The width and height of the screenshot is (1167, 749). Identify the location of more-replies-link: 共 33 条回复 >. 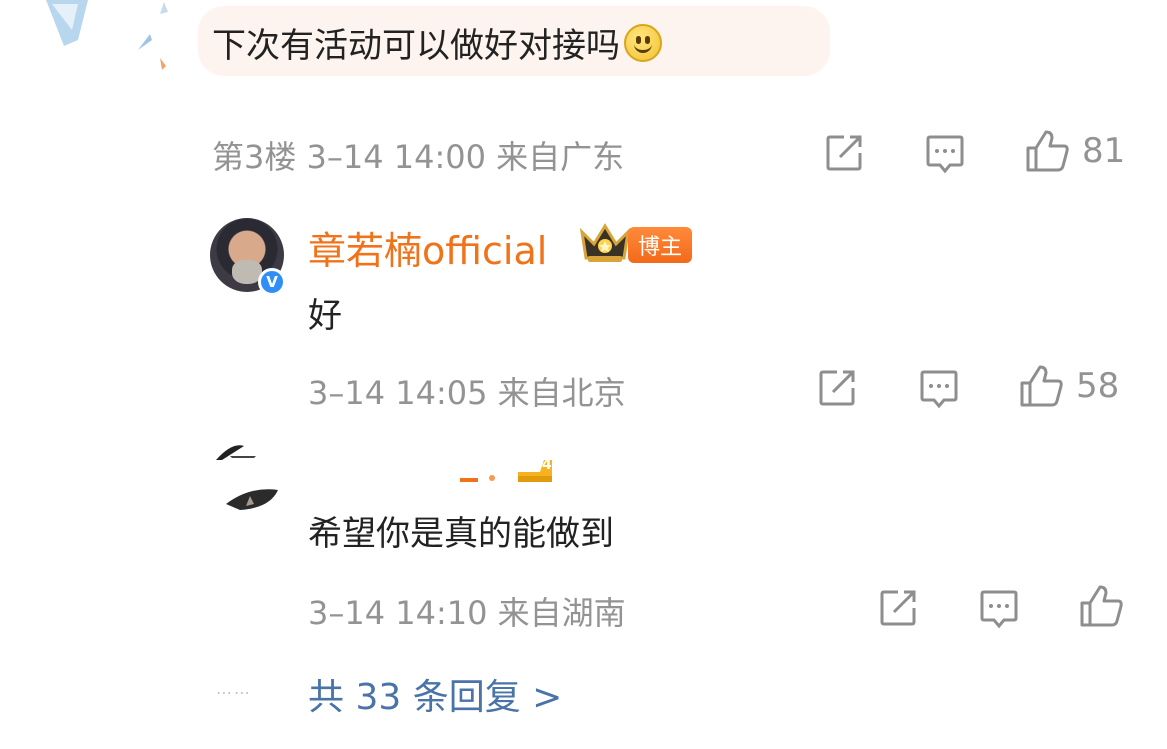
(435, 694).